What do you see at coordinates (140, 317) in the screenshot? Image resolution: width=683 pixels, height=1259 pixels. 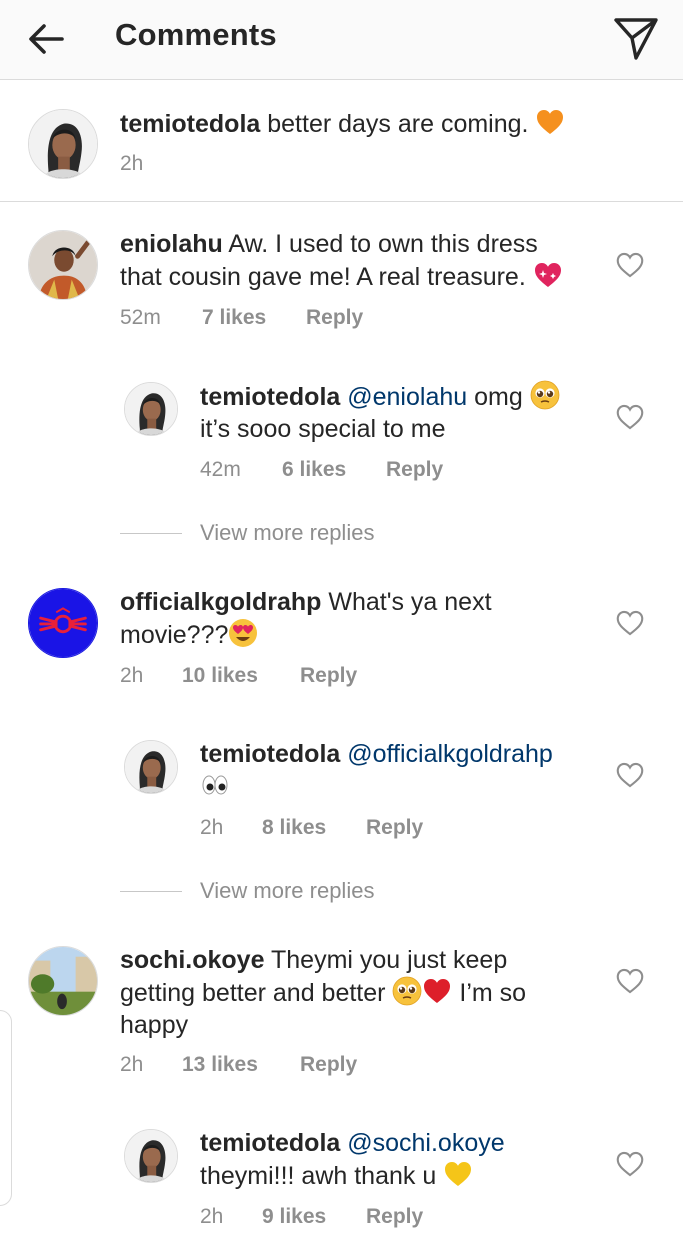 I see `comment-time: 52m` at bounding box center [140, 317].